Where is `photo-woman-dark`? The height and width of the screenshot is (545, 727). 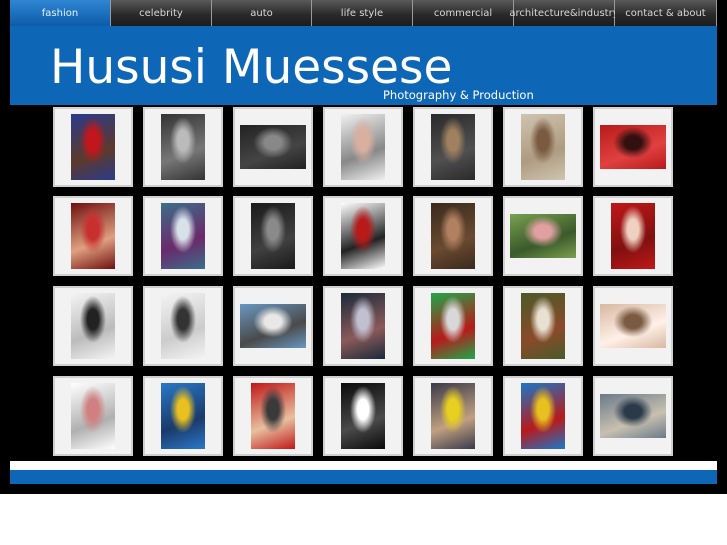
photo-woman-dark is located at coordinates (363, 326).